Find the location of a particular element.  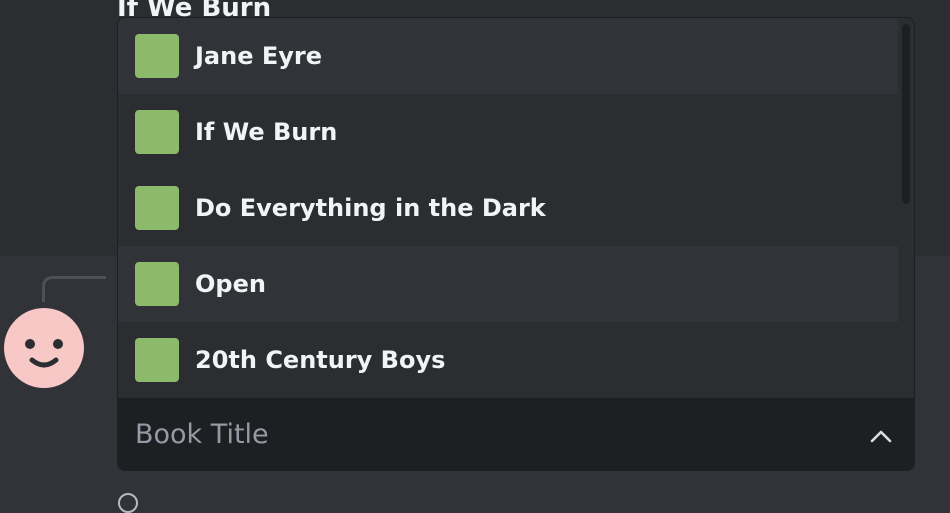

option-jane-eyre: Jane Eyre is located at coordinates (508, 56).